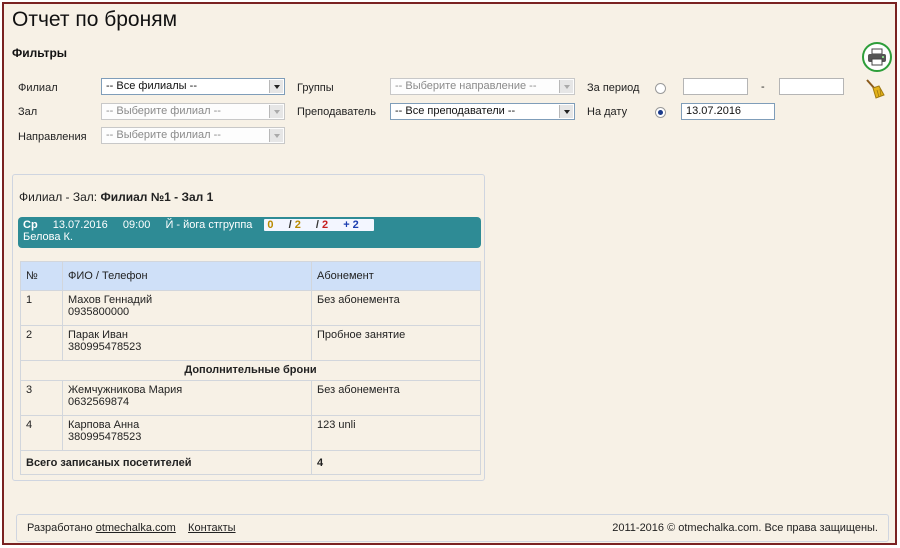 Image resolution: width=900 pixels, height=548 pixels. I want to click on direction-select: -- Выберите филиал --, so click(193, 135).